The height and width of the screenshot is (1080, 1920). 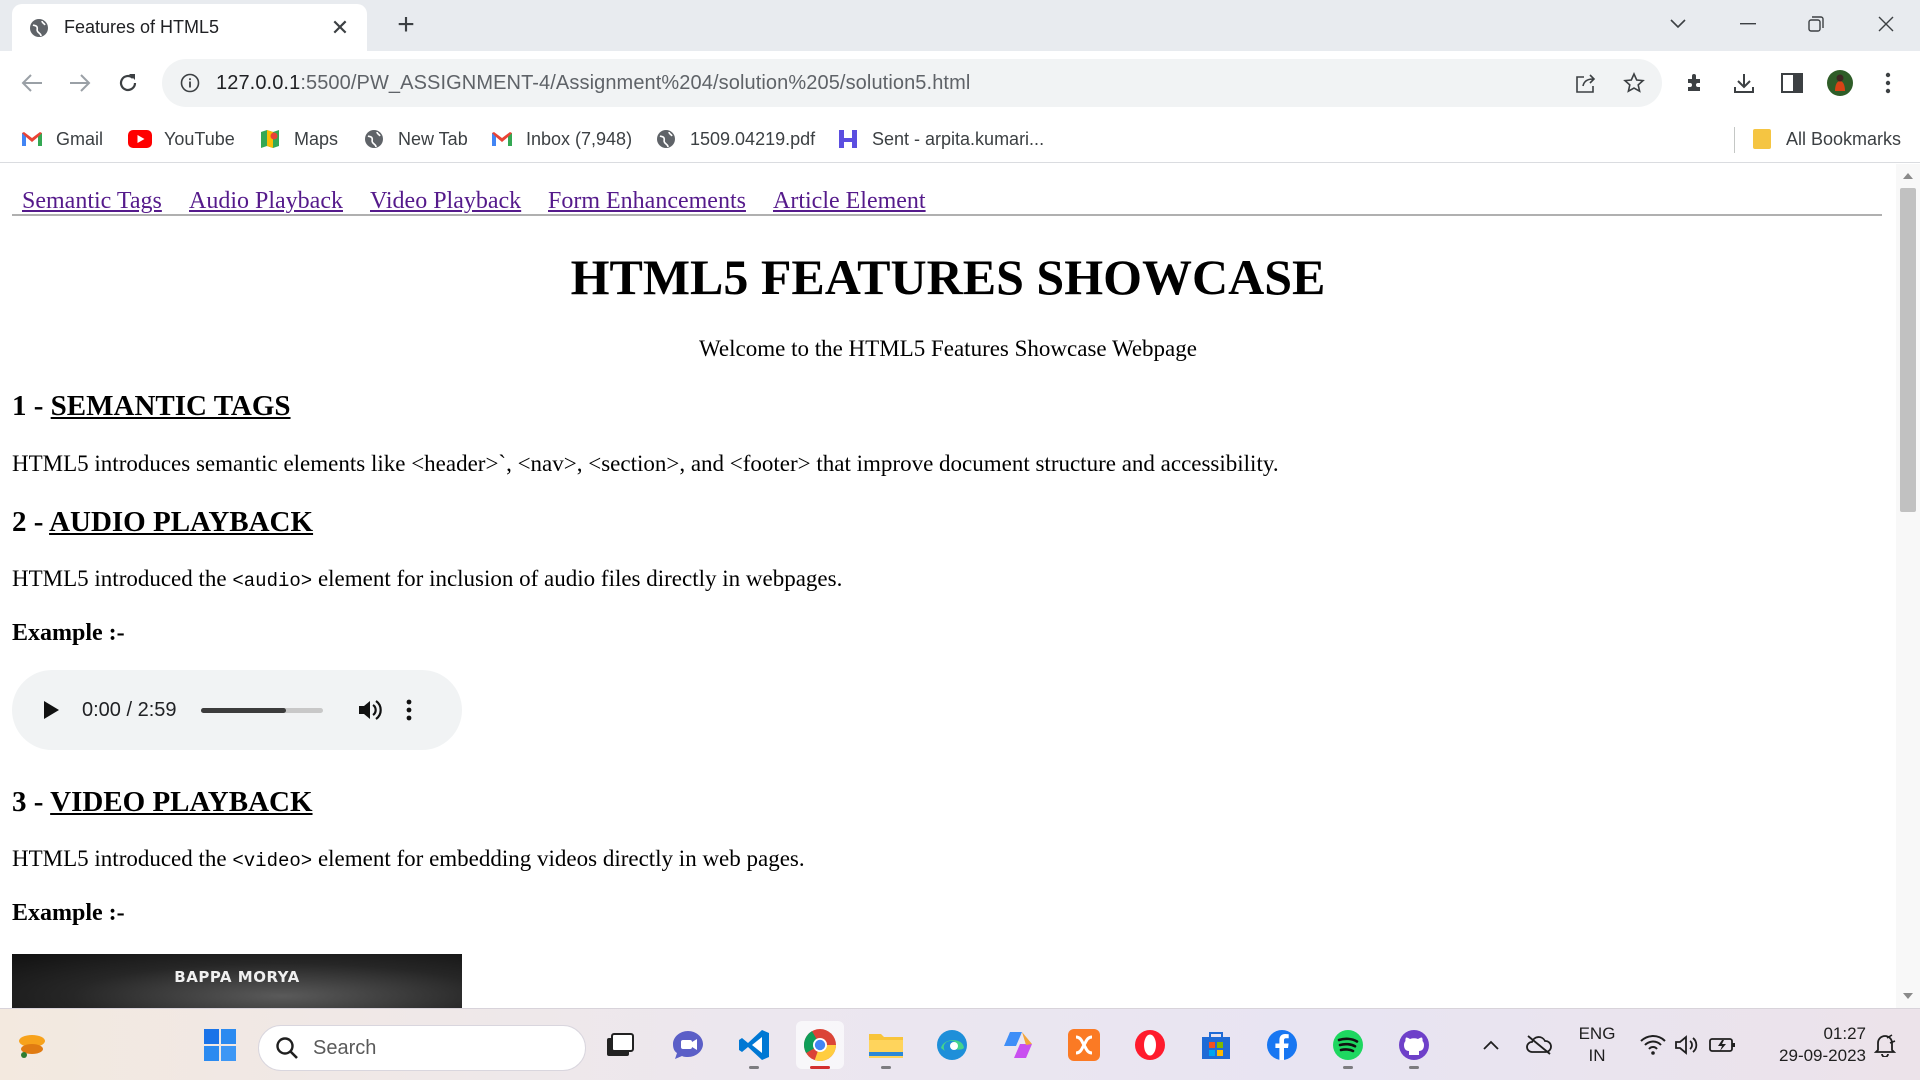 What do you see at coordinates (1744, 83) in the screenshot?
I see `downloads-icon` at bounding box center [1744, 83].